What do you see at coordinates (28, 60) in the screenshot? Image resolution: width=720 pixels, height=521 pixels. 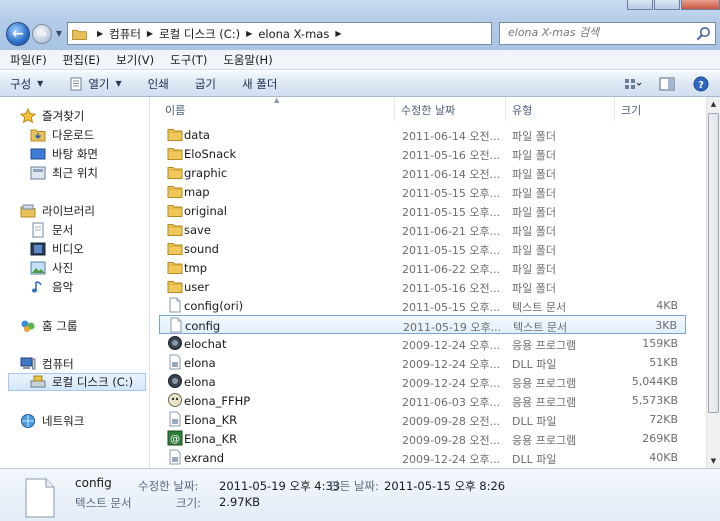 I see `menu-file: 파일(F)` at bounding box center [28, 60].